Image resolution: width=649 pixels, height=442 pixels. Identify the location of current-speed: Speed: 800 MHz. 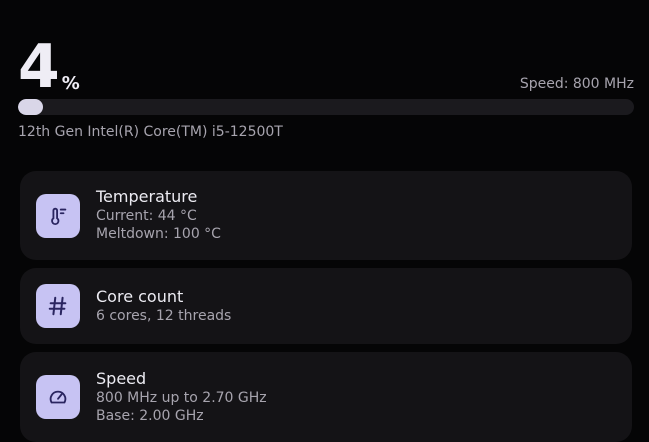
(576, 84).